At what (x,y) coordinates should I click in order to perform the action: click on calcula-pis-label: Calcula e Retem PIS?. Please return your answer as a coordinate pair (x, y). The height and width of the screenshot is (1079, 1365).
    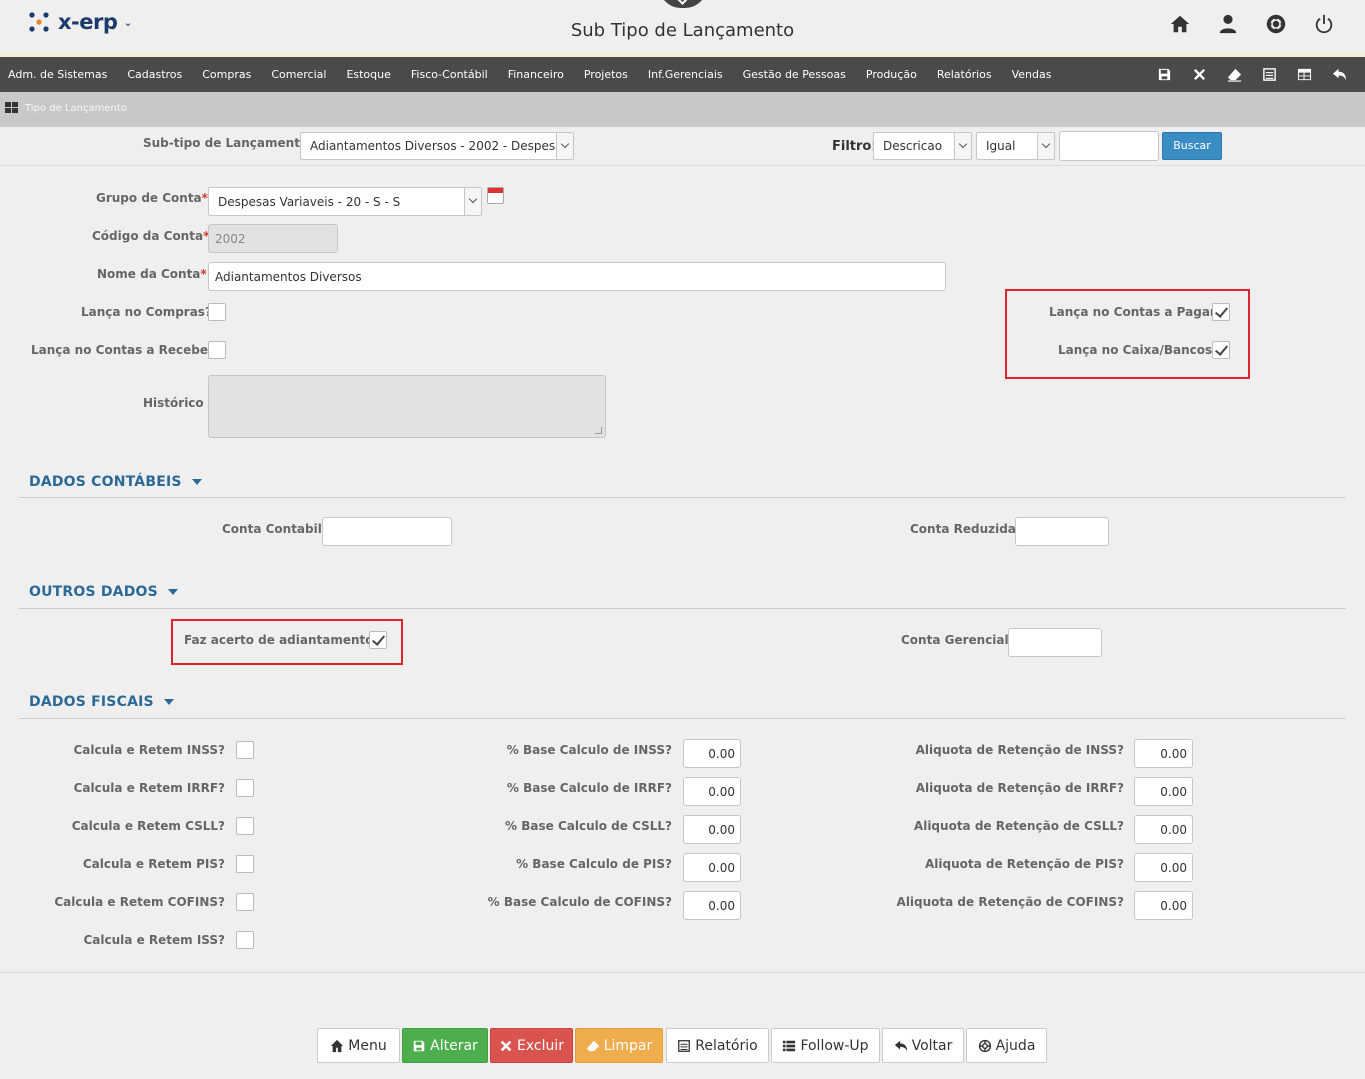
    Looking at the image, I should click on (153, 864).